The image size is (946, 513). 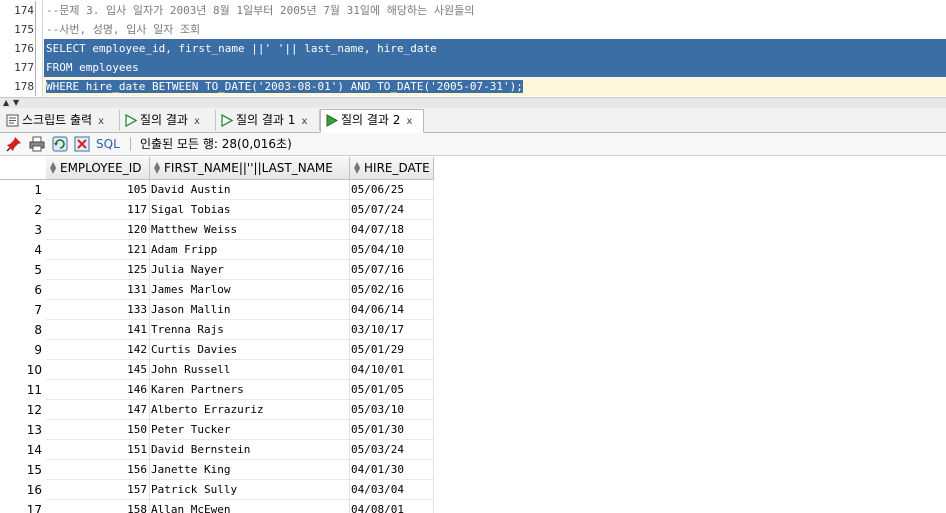 What do you see at coordinates (250, 430) in the screenshot?
I see `cell-full-name: Peter Tucker` at bounding box center [250, 430].